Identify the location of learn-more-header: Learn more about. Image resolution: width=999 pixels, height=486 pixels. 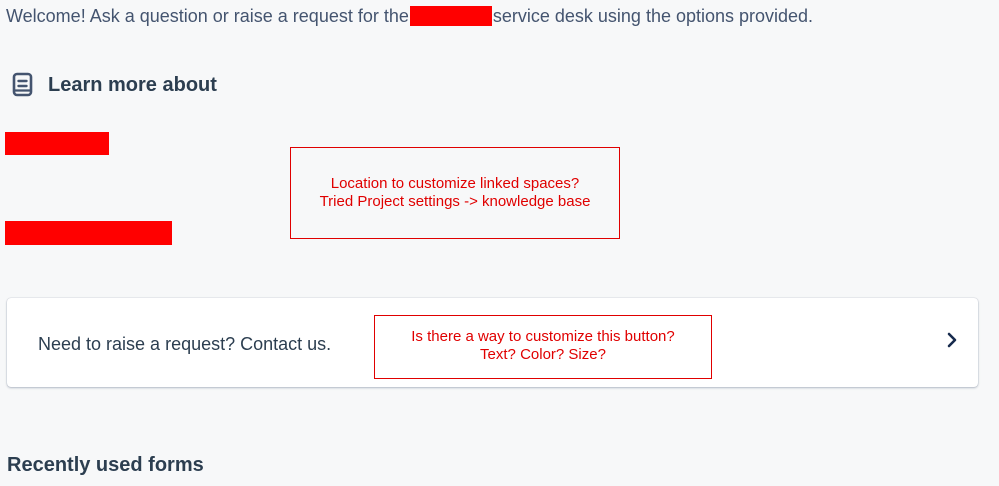
(114, 85).